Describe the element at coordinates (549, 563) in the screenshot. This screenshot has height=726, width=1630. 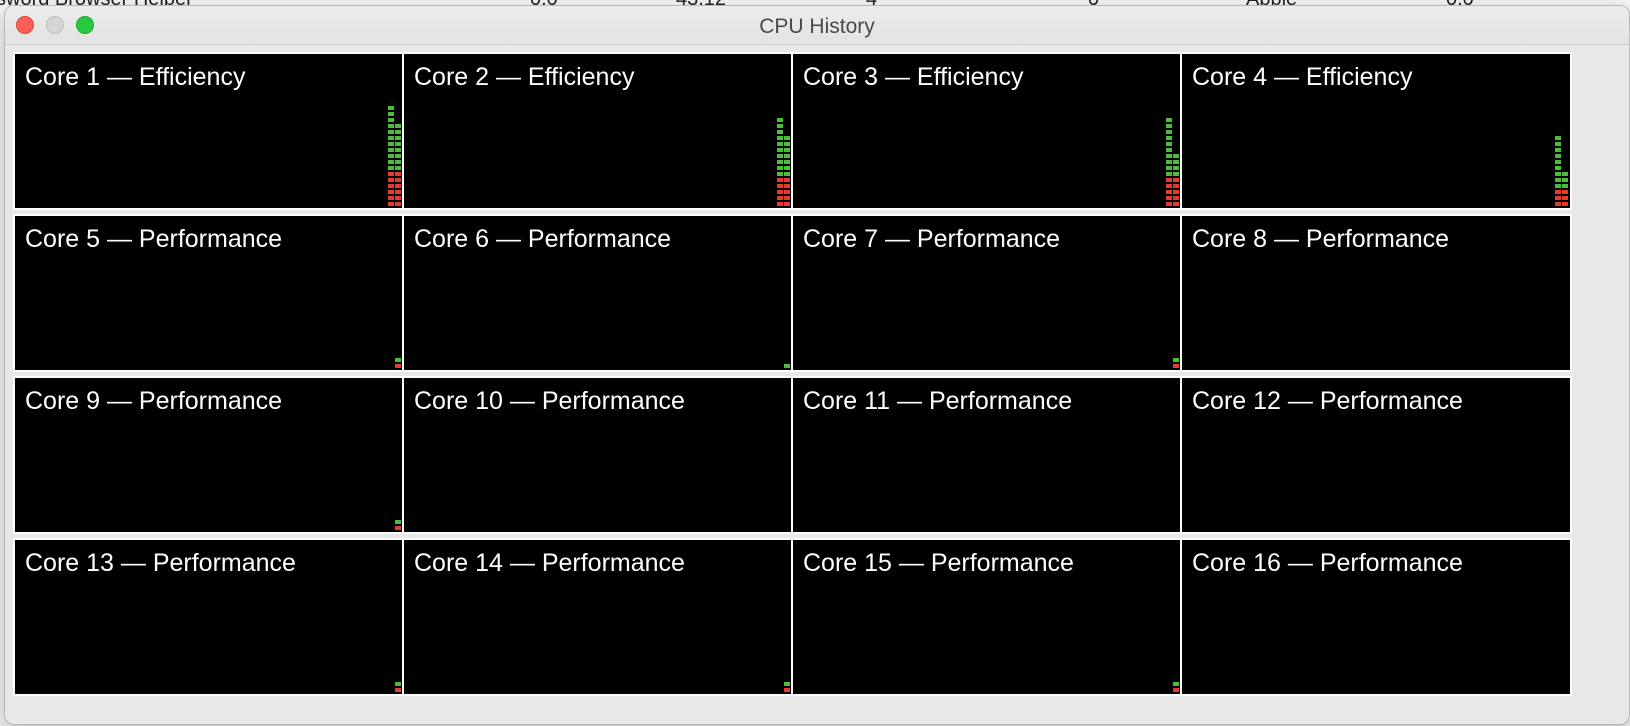
I see `core-label: Core 14 — Performance` at that location.